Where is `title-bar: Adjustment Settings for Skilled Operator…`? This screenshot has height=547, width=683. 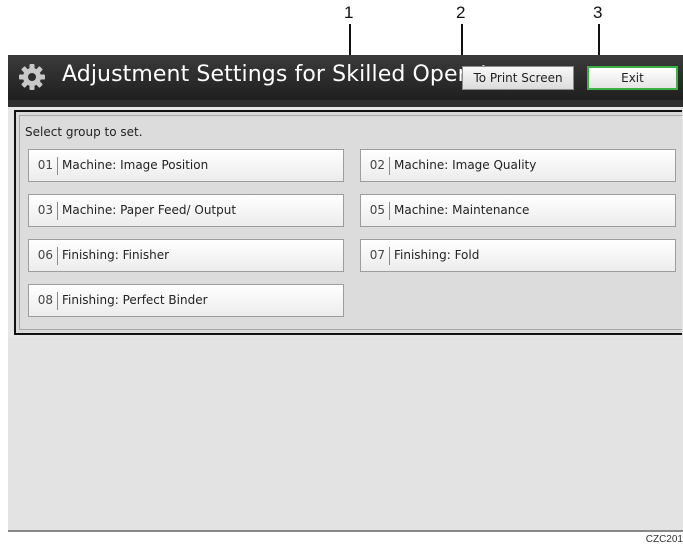
title-bar: Adjustment Settings for Skilled Operator… is located at coordinates (345, 77).